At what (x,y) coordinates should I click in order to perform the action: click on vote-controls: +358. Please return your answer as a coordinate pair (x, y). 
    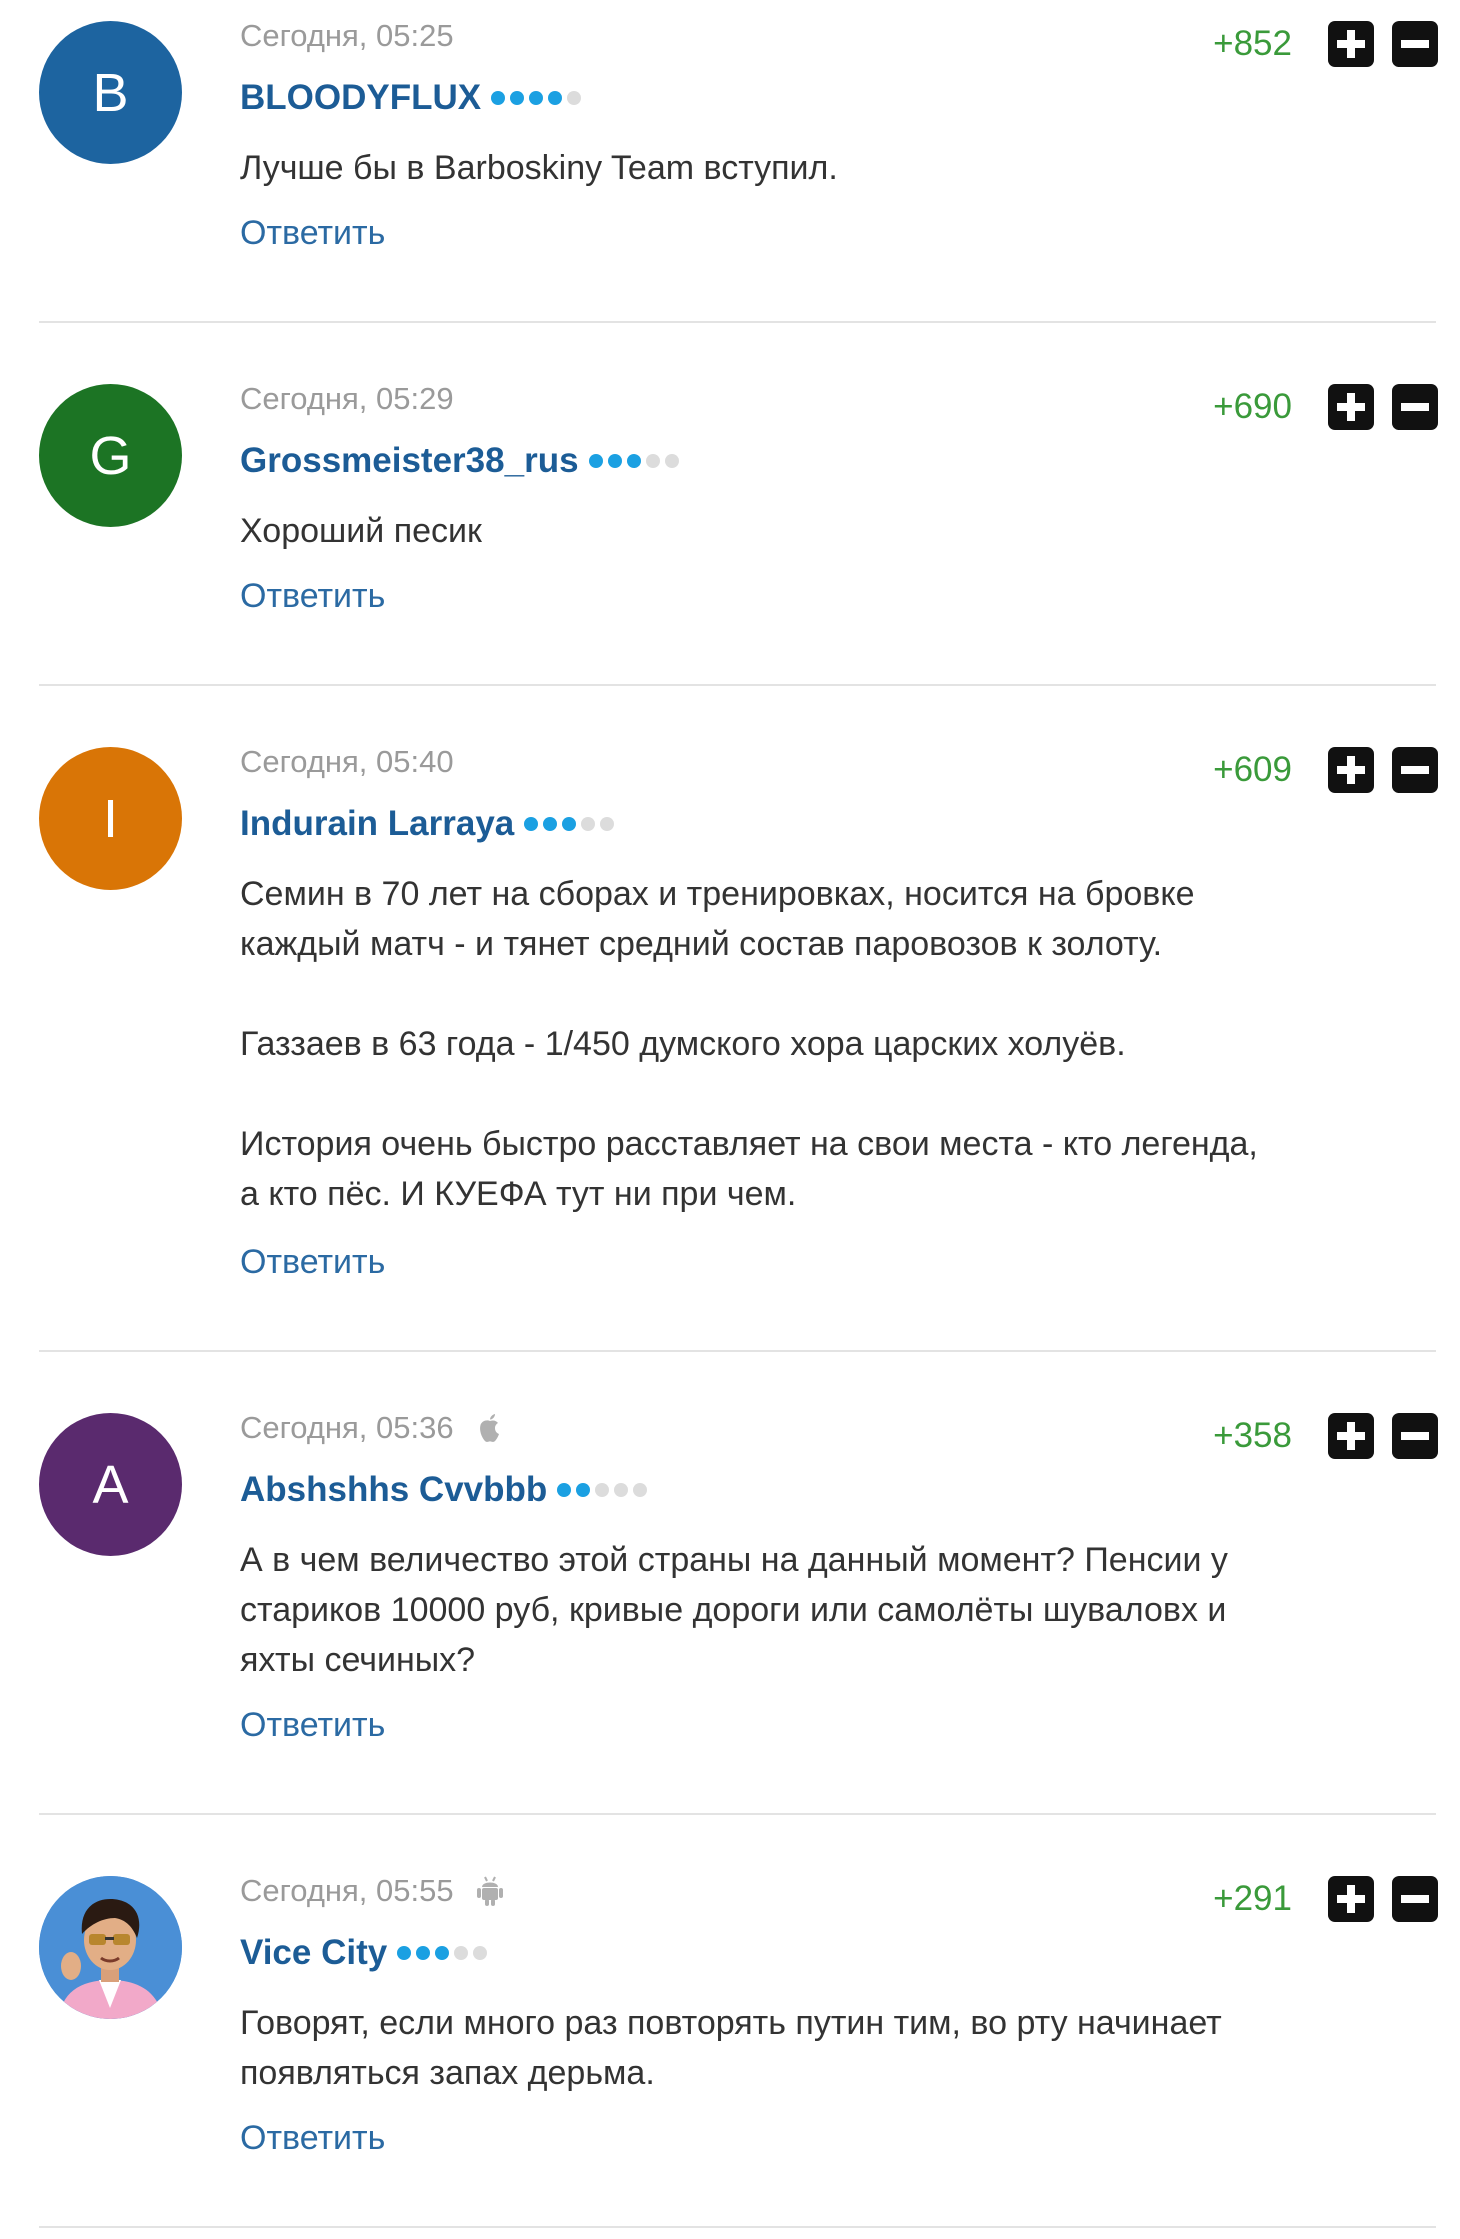
    Looking at the image, I should click on (1325, 1436).